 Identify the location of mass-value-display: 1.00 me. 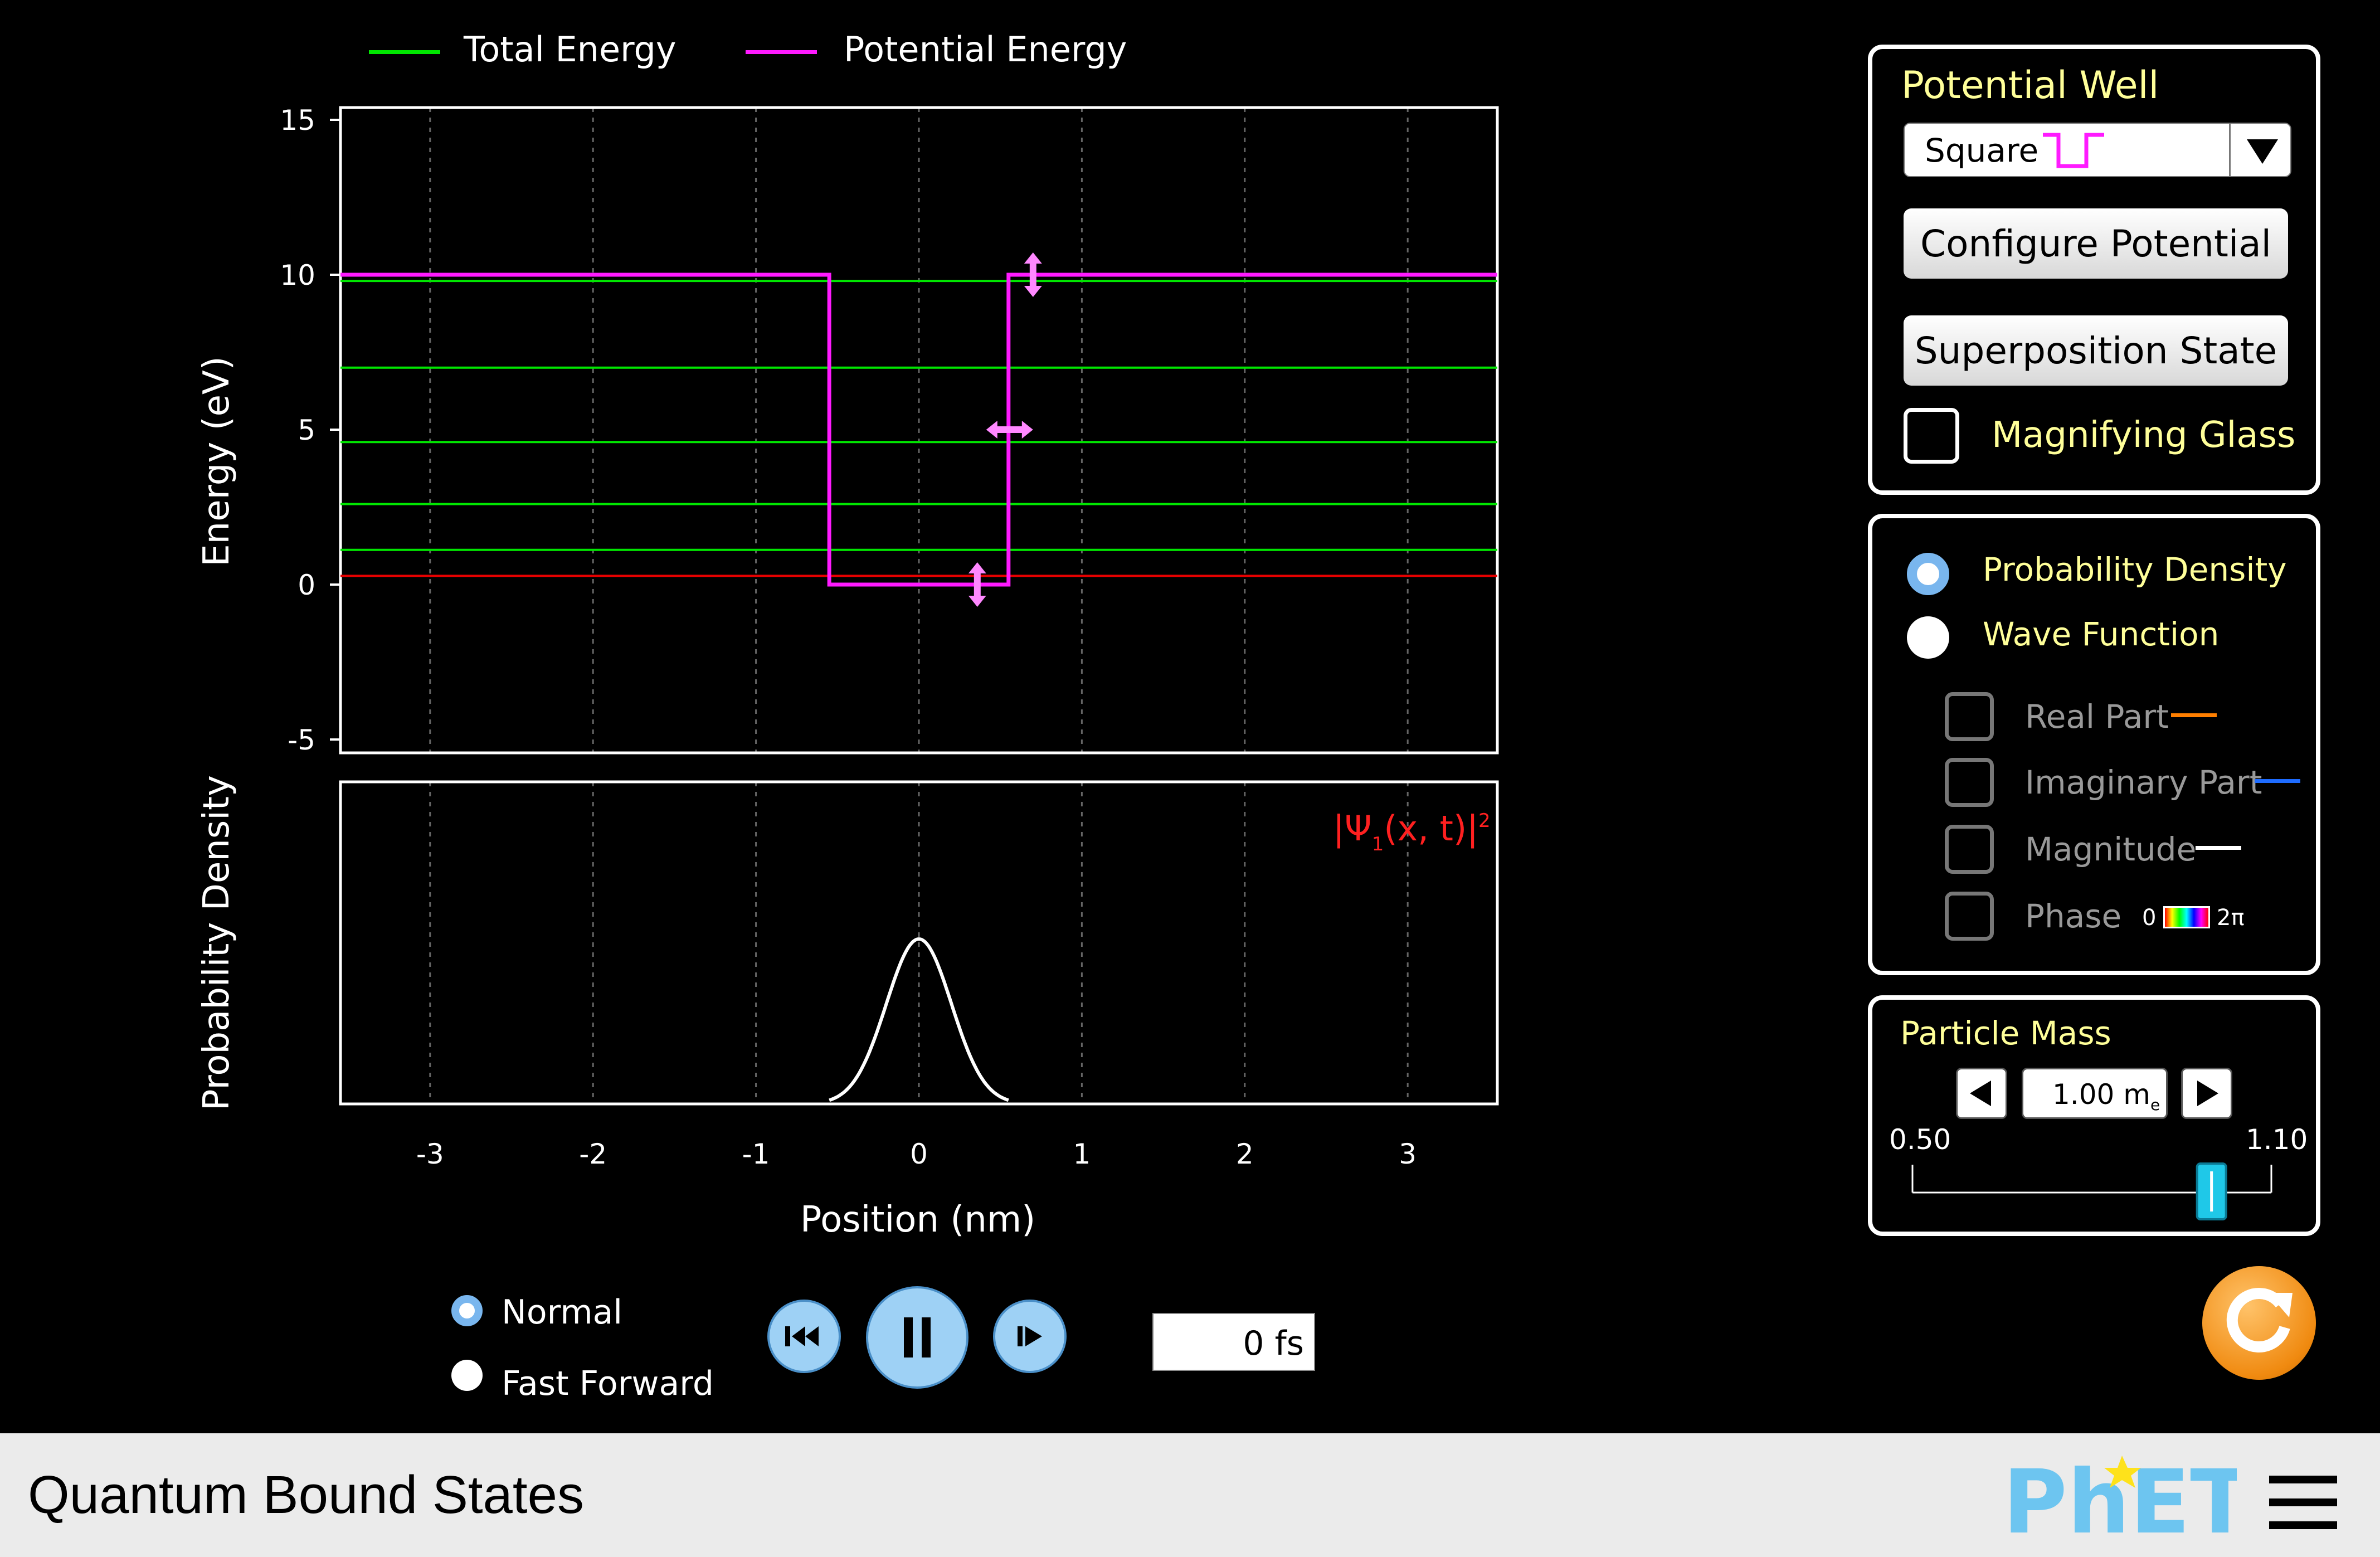
(2095, 1093).